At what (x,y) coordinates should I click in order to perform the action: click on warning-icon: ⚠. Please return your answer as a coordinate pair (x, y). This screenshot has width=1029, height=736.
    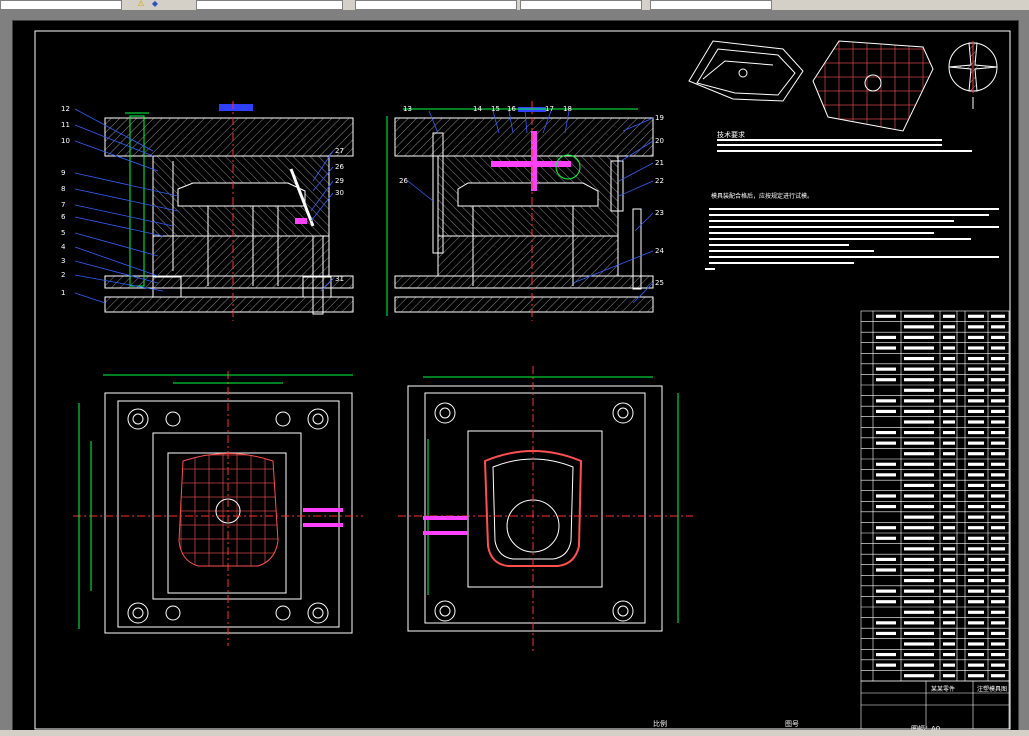
    Looking at the image, I should click on (141, 4).